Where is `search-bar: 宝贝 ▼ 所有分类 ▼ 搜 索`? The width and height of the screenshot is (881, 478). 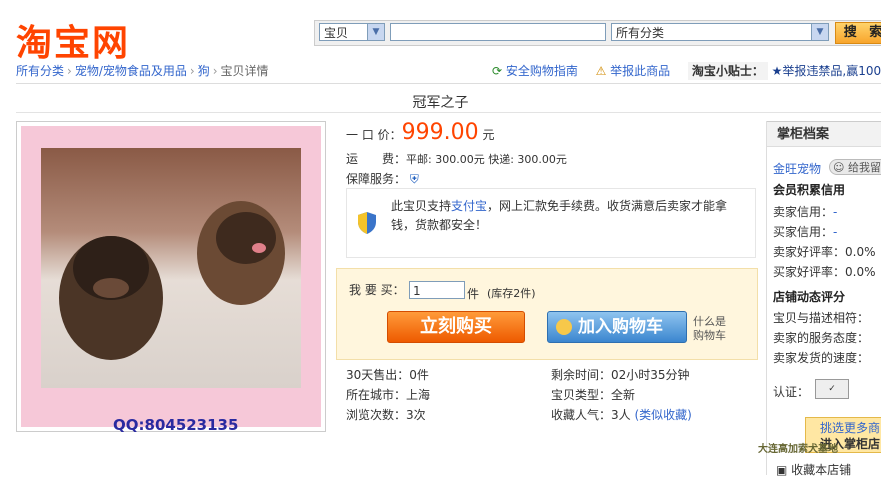
search-bar: 宝贝 ▼ 所有分类 ▼ 搜 索 is located at coordinates (597, 33).